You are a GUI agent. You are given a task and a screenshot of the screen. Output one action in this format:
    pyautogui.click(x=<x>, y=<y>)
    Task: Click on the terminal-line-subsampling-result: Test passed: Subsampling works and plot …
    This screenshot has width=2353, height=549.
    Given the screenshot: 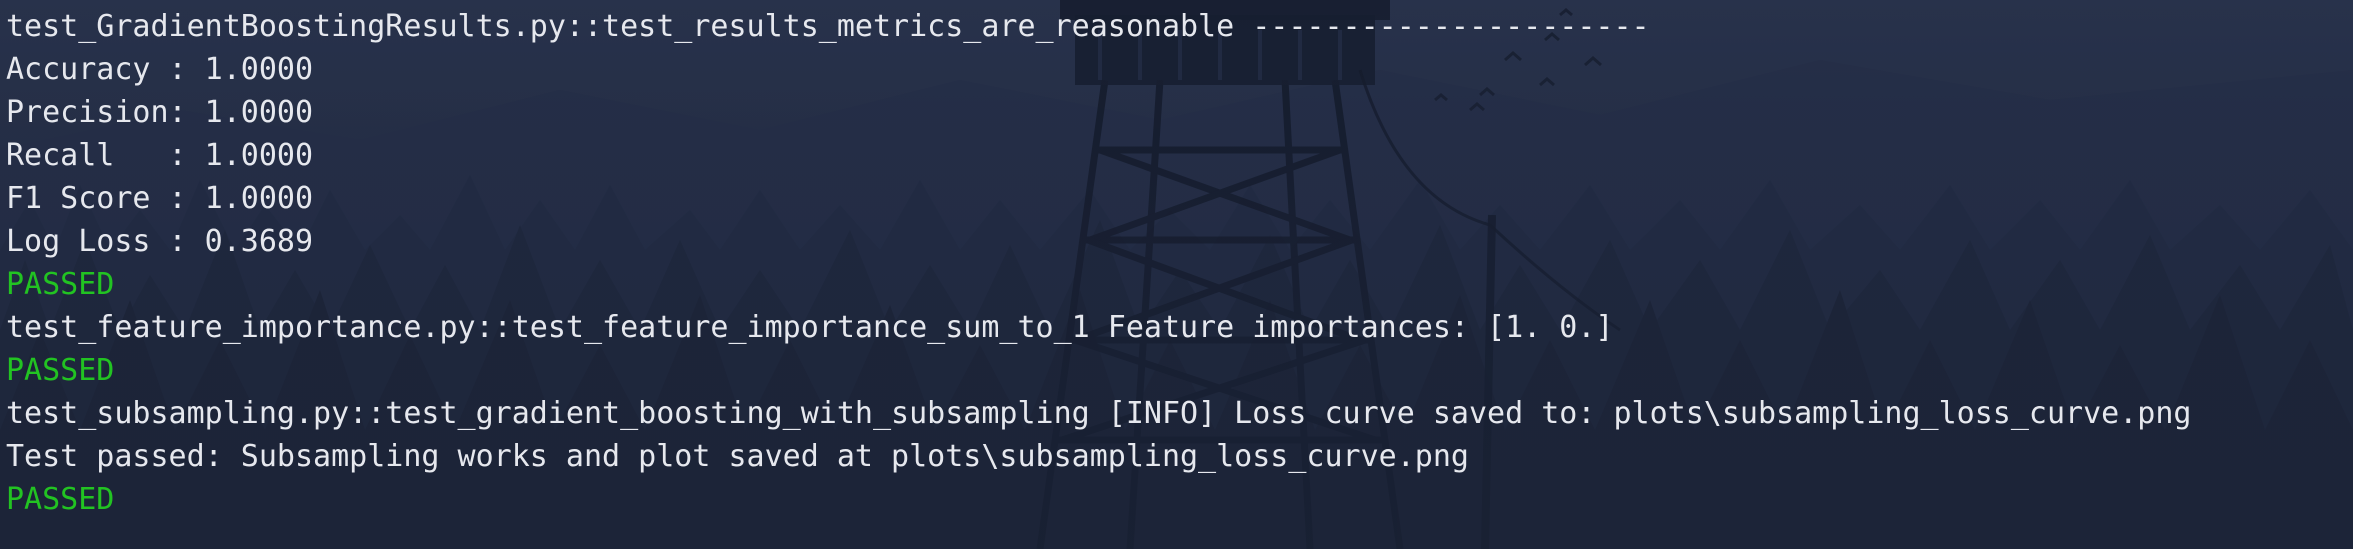 What is the action you would take?
    pyautogui.click(x=737, y=456)
    